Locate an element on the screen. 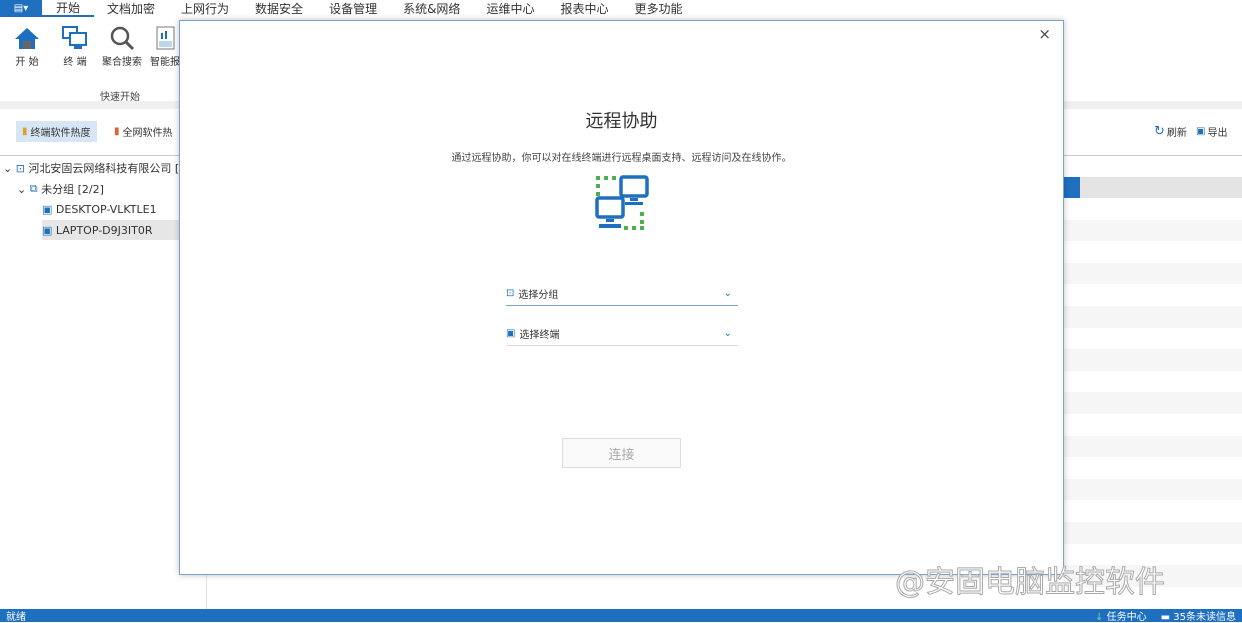  tab-doc-encrypt: 文档加密 is located at coordinates (131, 8).